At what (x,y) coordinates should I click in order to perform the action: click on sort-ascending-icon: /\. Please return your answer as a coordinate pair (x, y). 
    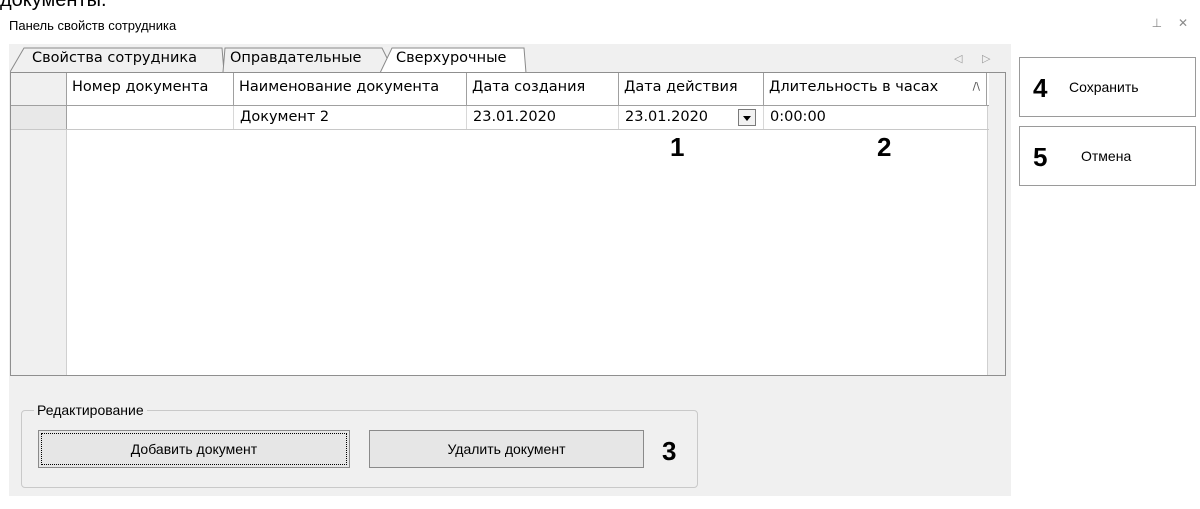
    Looking at the image, I should click on (976, 86).